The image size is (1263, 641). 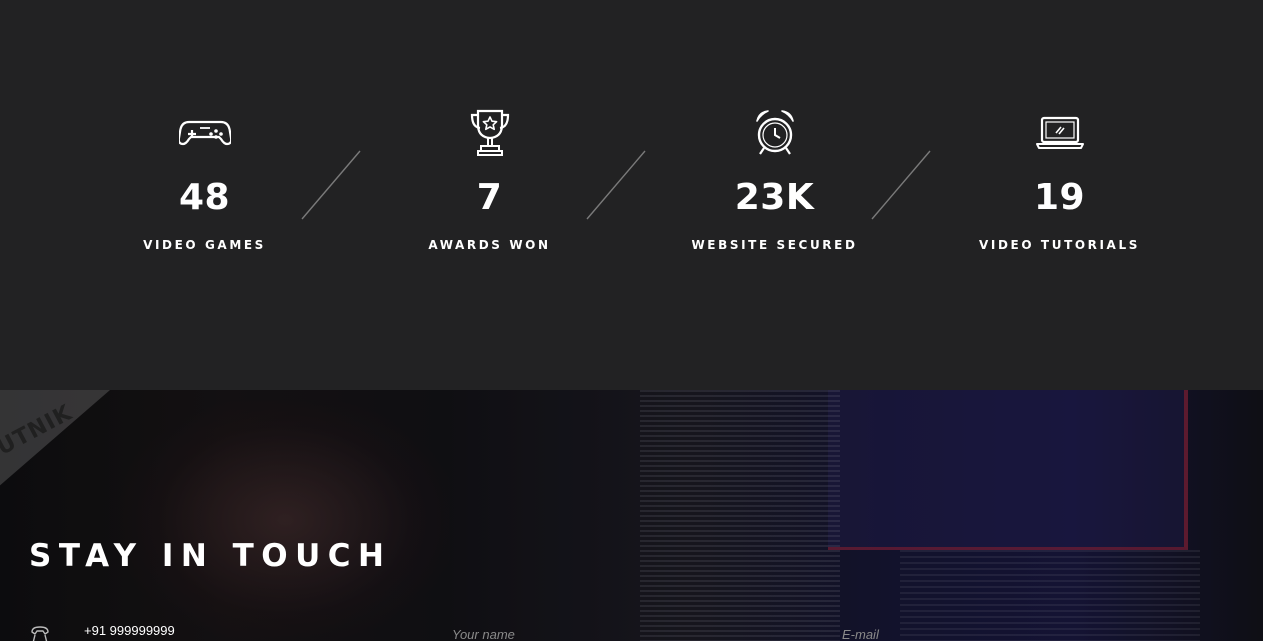 What do you see at coordinates (489, 245) in the screenshot?
I see `stat-label: AWARDS WON` at bounding box center [489, 245].